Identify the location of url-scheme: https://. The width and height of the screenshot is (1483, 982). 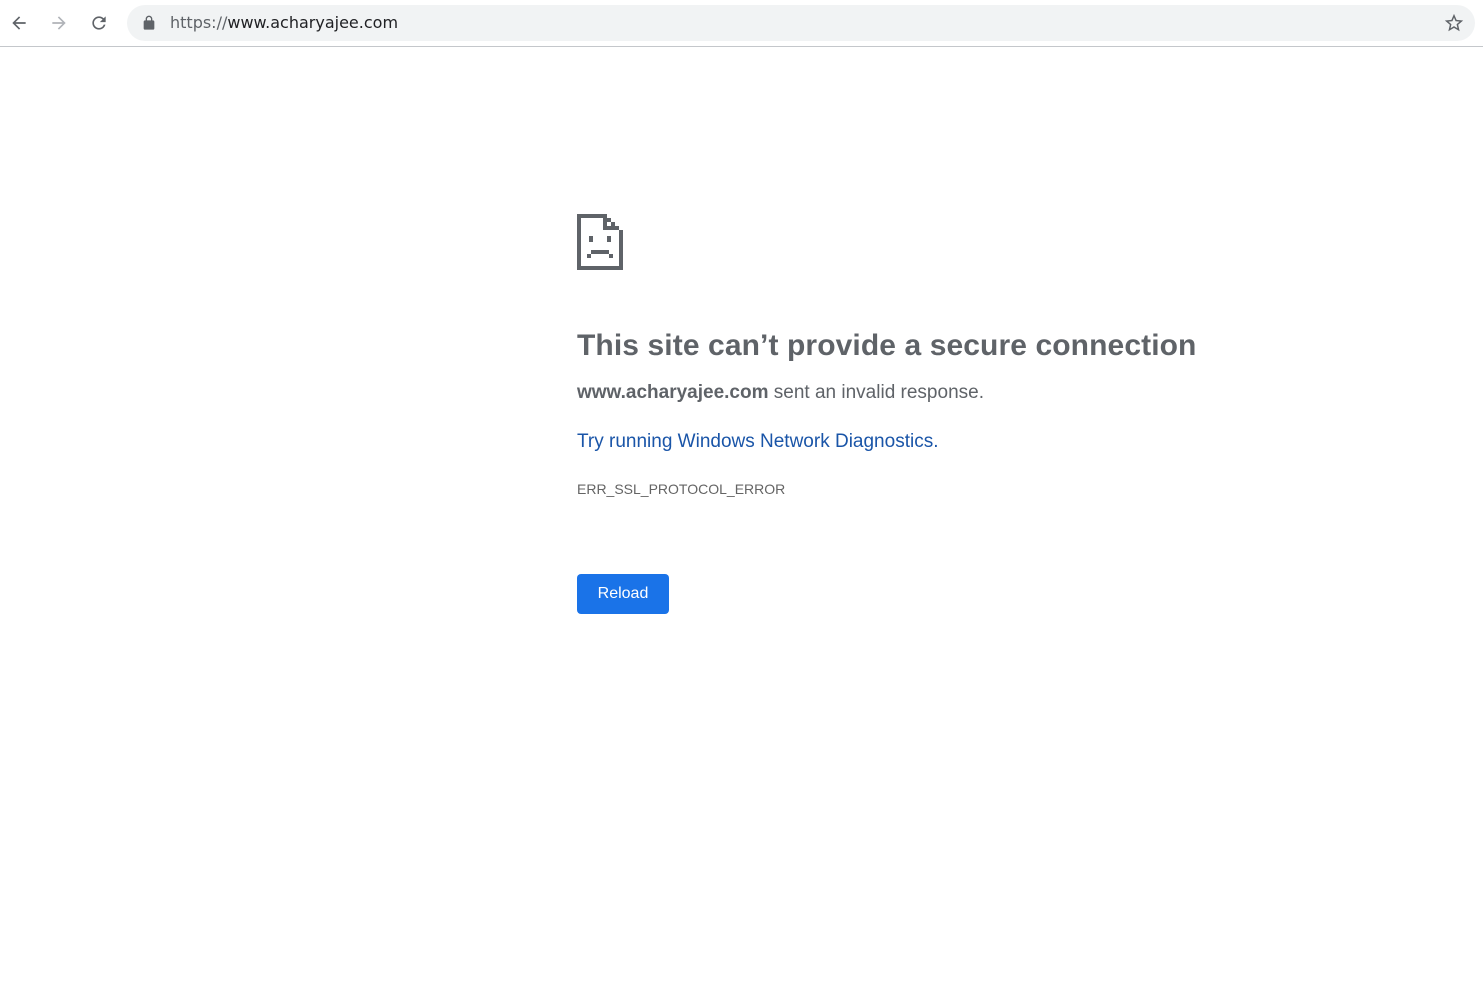
(199, 22).